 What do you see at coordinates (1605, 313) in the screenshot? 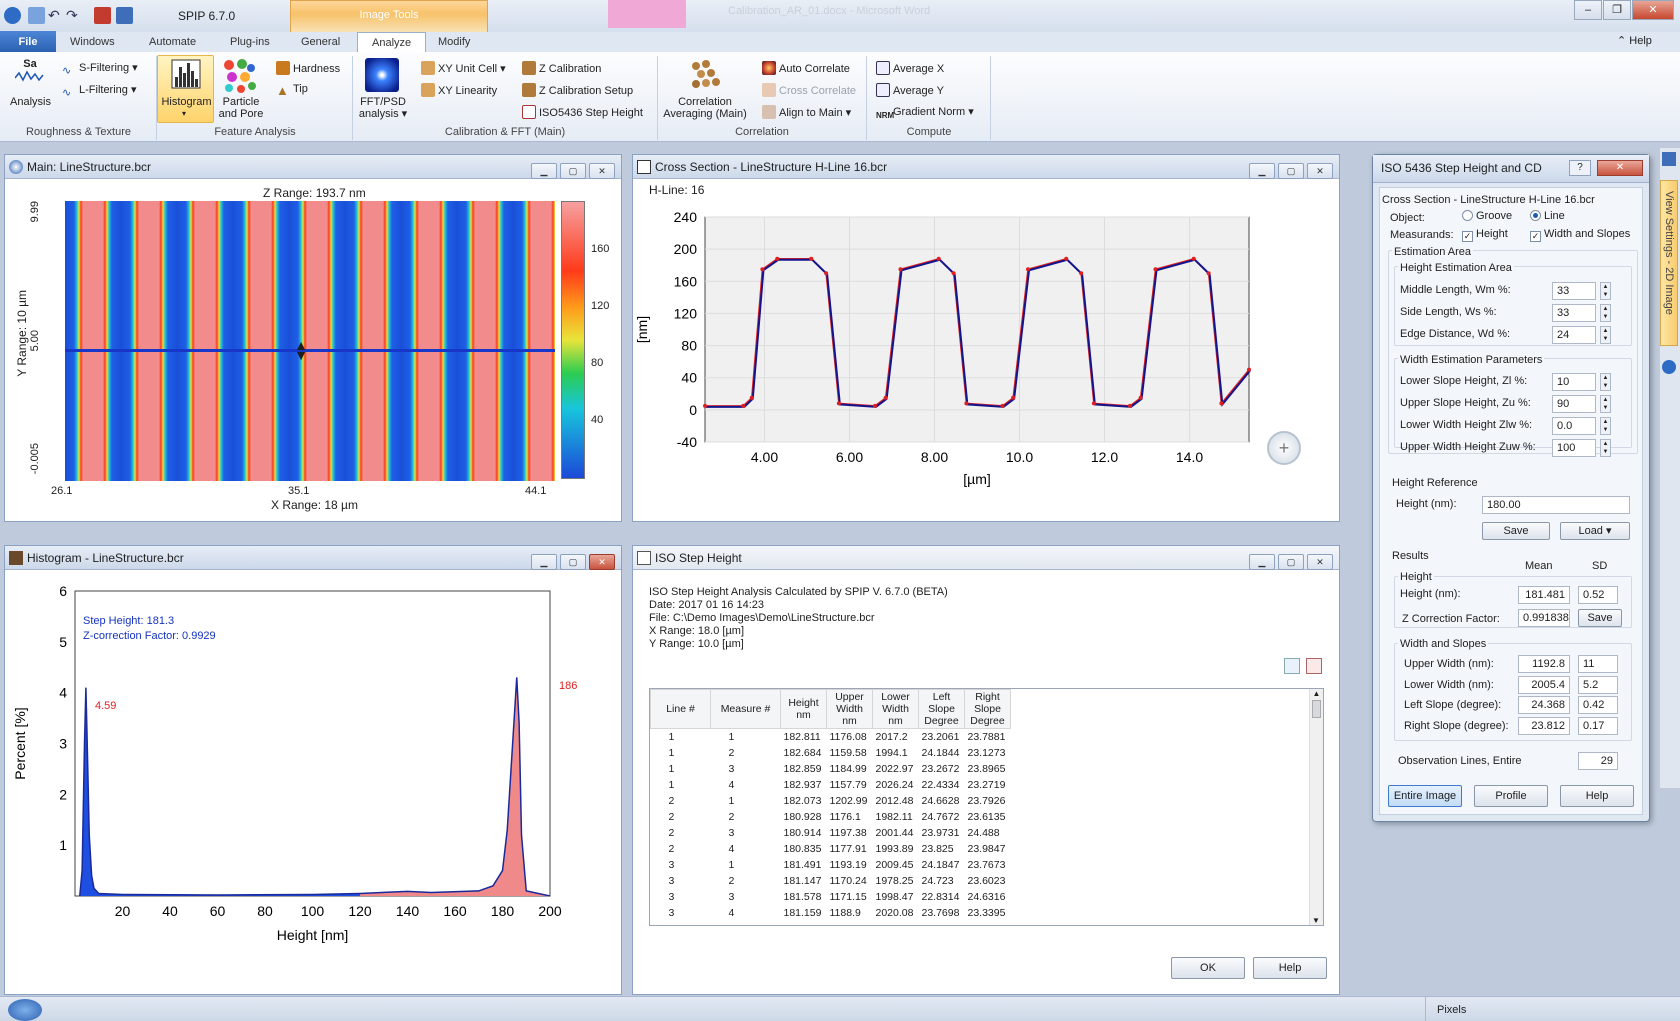
I see `side-length-spinner: ▲ ▼` at bounding box center [1605, 313].